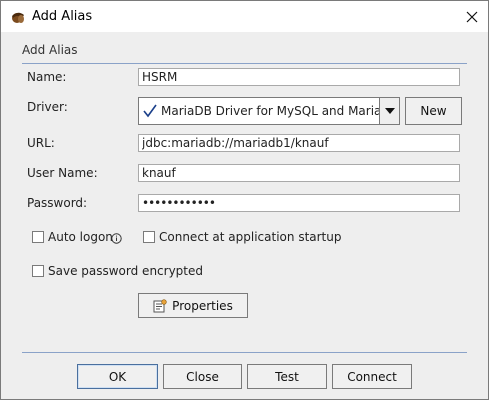 This screenshot has width=489, height=400. What do you see at coordinates (50, 50) in the screenshot?
I see `section-title: Add Alias` at bounding box center [50, 50].